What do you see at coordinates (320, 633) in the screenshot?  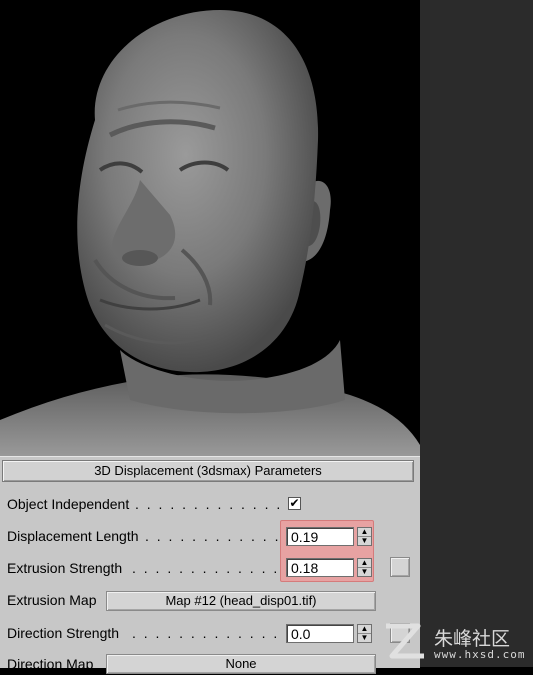 I see `direction-strength-input: 0.0` at bounding box center [320, 633].